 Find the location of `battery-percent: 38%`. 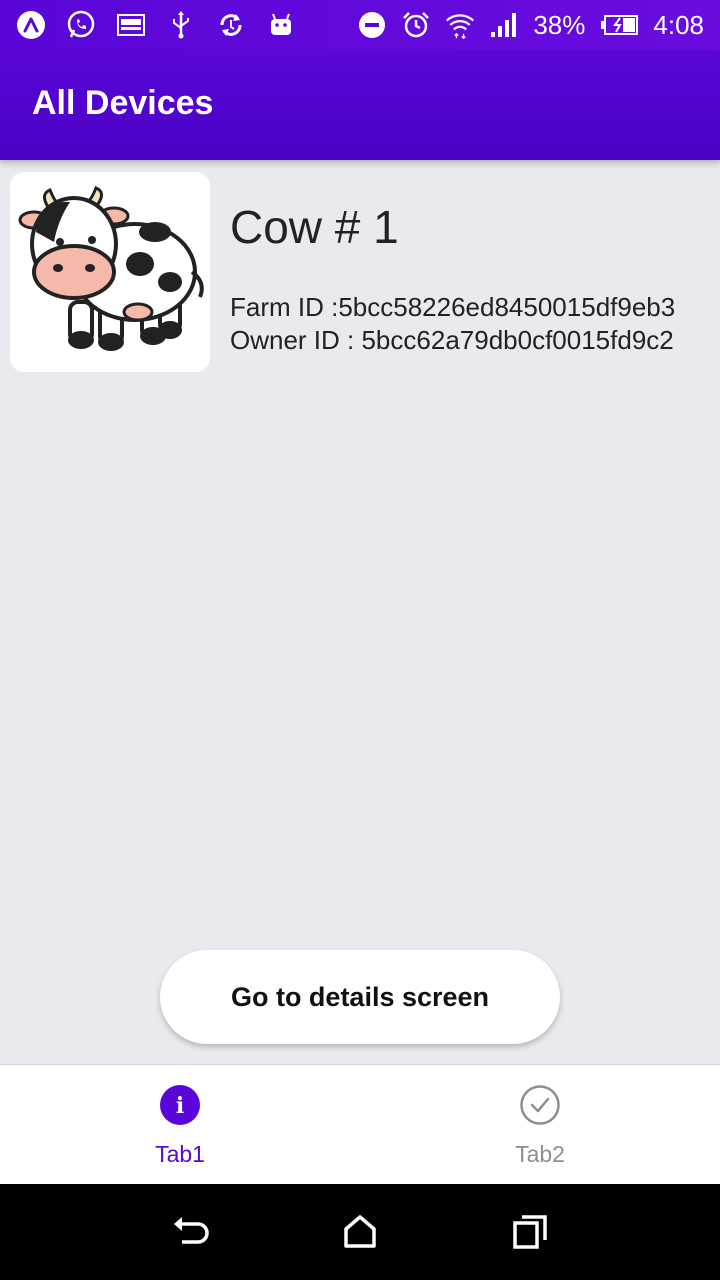

battery-percent: 38% is located at coordinates (559, 24).